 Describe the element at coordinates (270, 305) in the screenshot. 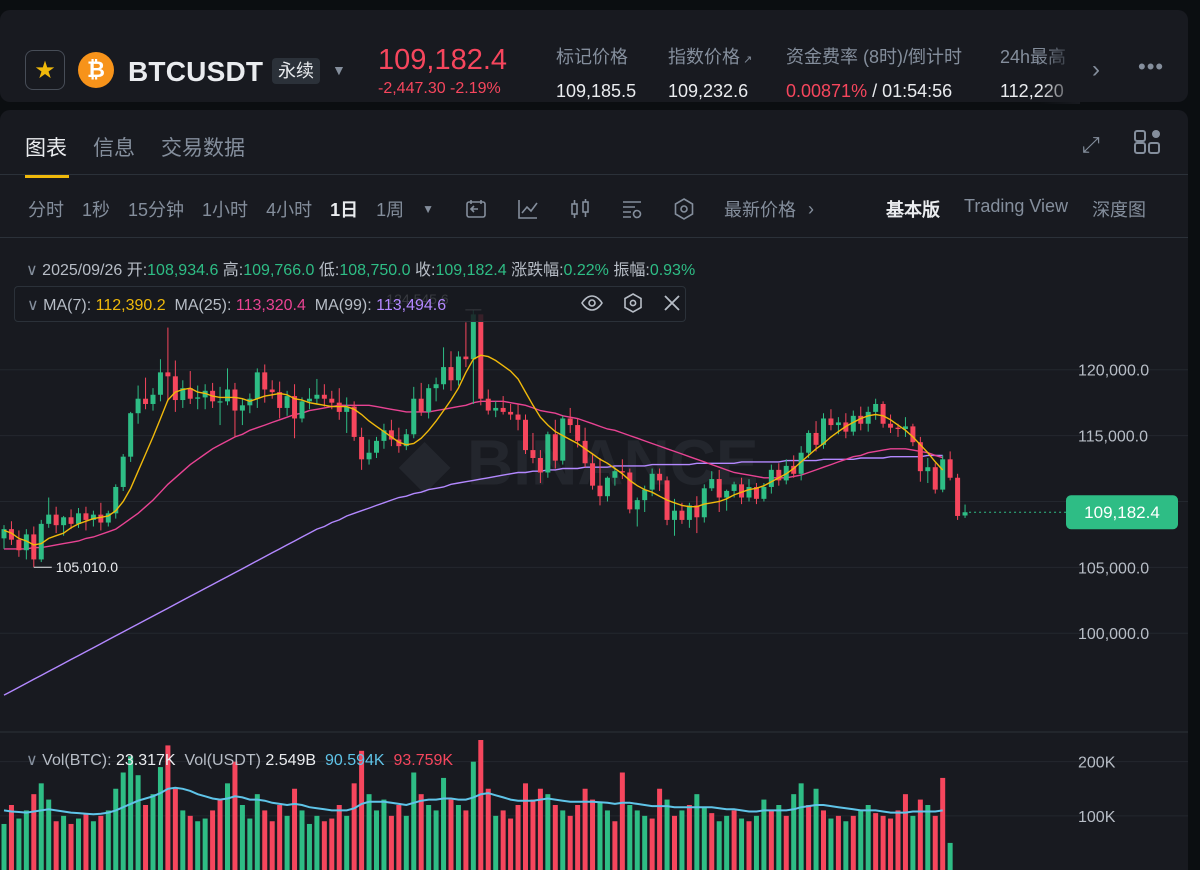

I see `ma25-value: 113,320.4` at that location.